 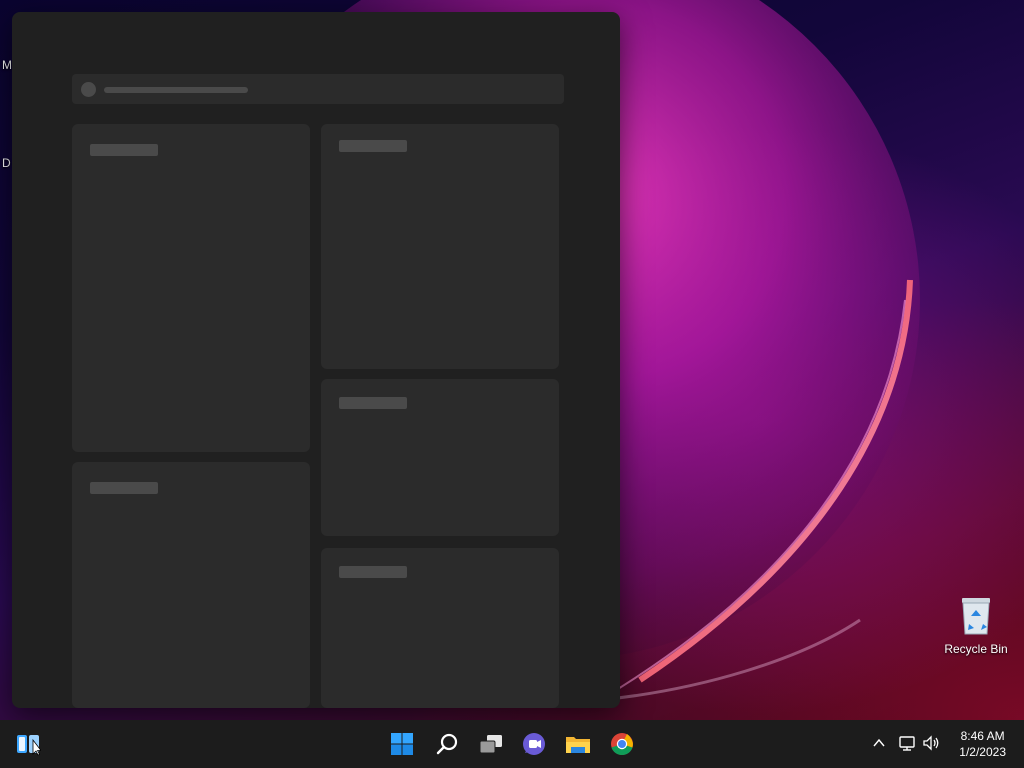 I want to click on task-view-icon, so click(x=491, y=744).